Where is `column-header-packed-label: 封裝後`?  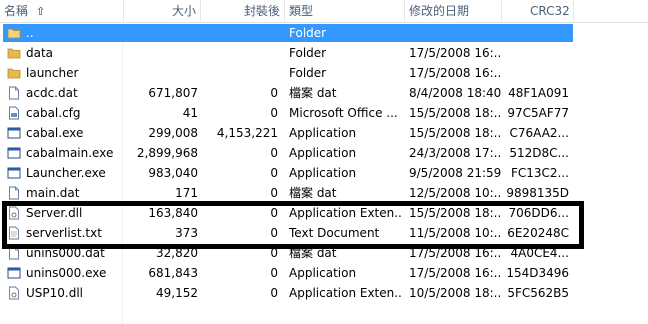
column-header-packed-label: 封裝後 is located at coordinates (261, 11).